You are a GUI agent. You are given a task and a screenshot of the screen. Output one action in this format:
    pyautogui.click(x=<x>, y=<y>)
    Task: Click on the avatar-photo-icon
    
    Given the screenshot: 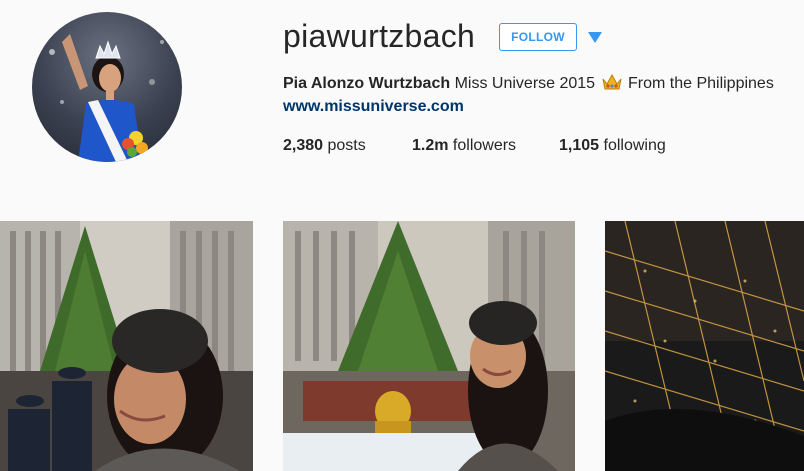 What is the action you would take?
    pyautogui.click(x=106, y=98)
    